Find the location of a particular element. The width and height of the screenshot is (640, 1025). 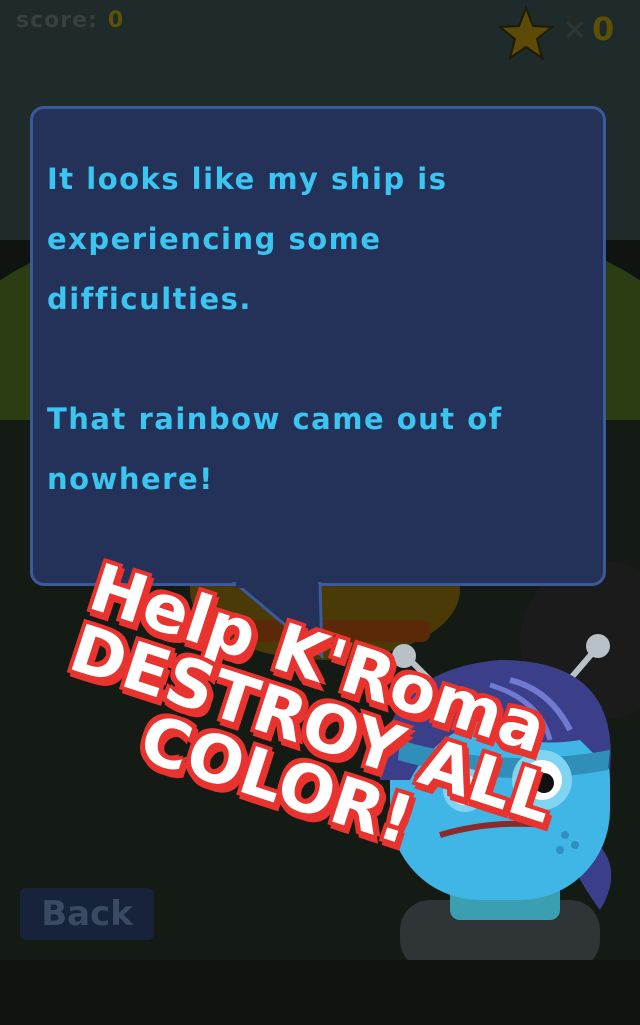

back-button: Back is located at coordinates (87, 914).